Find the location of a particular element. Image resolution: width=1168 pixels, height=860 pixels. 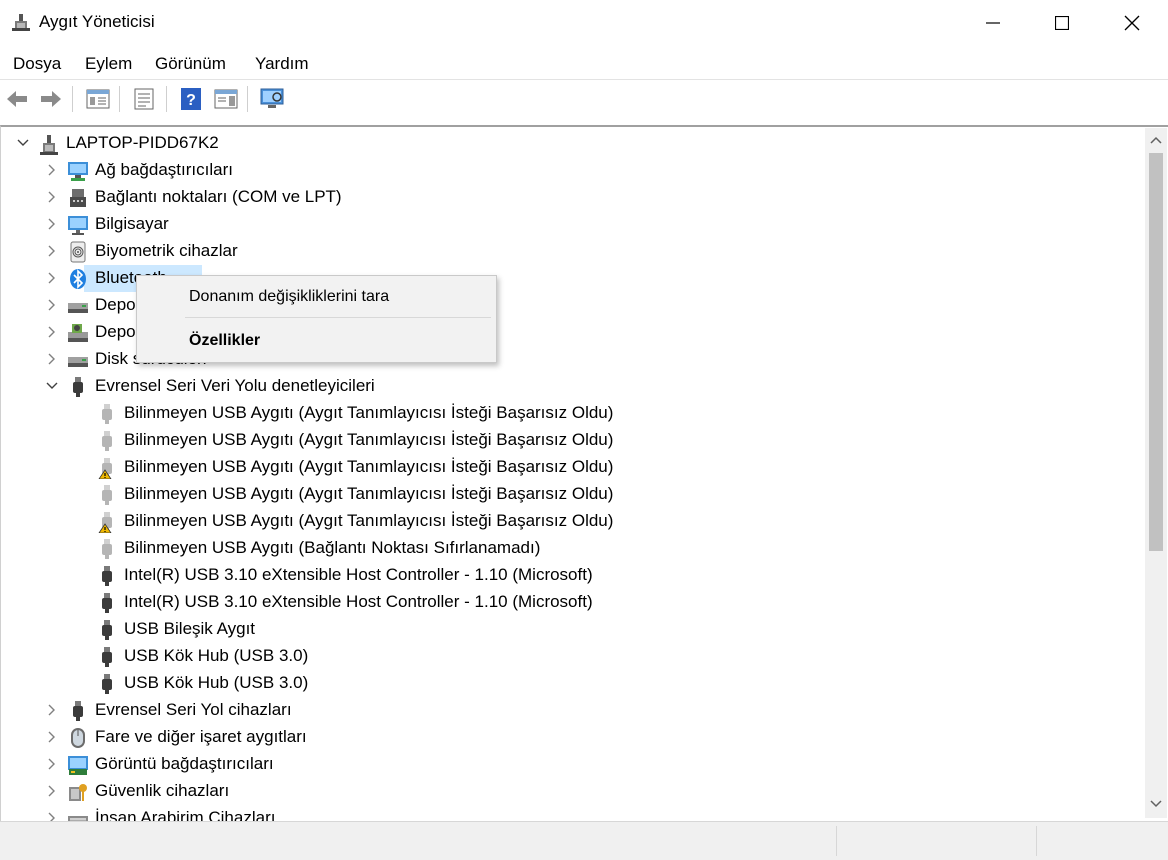

tree-category: Fare ve diğer işaret aygıtları is located at coordinates (568, 737).